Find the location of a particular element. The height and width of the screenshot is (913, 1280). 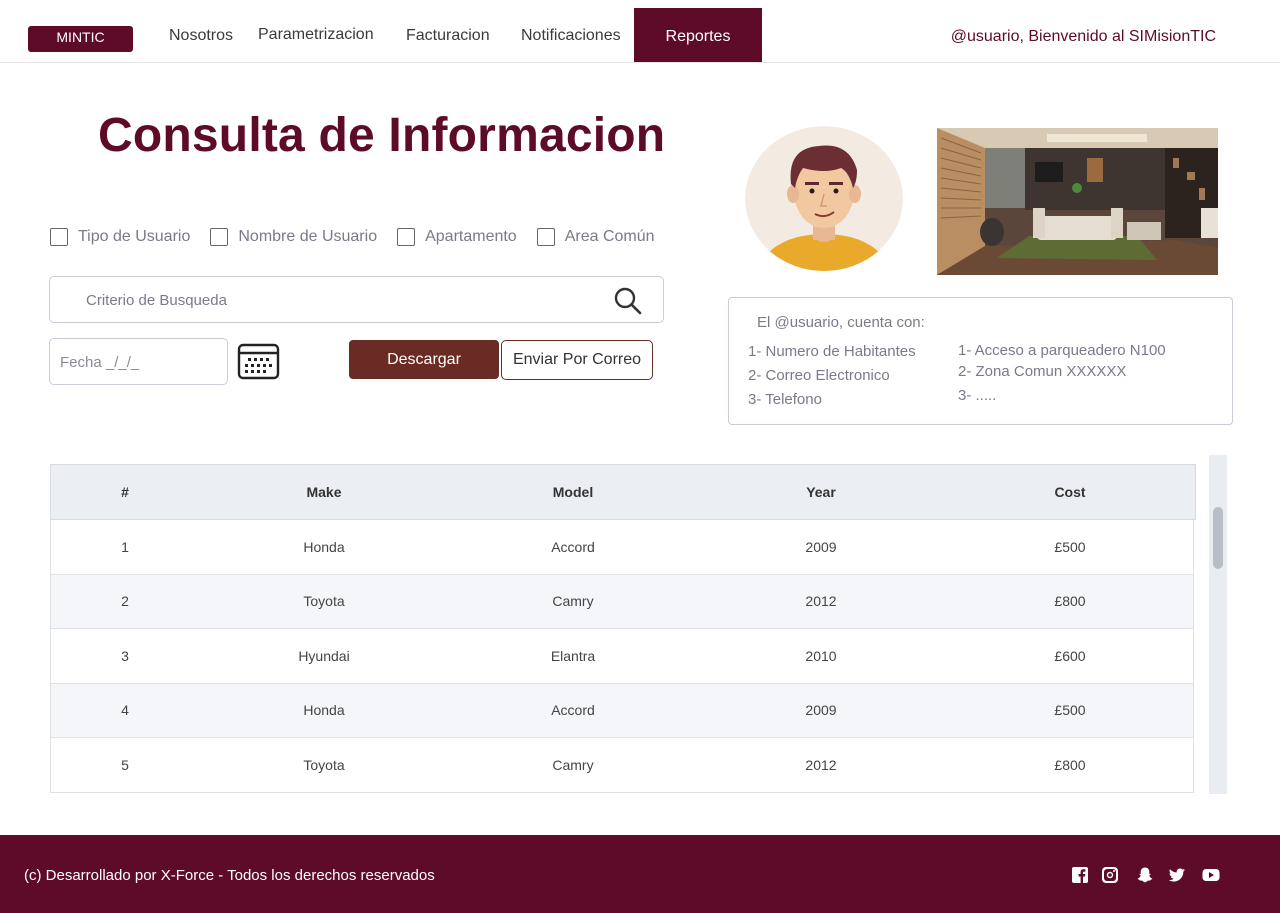

info-header: El @usuario, cuenta con: is located at coordinates (841, 322).